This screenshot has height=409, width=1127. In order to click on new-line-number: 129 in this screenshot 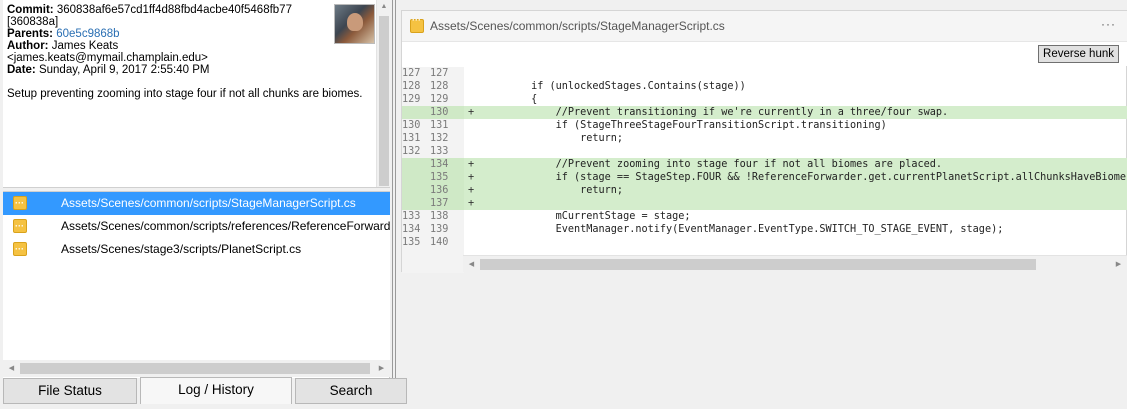, I will do `click(439, 99)`.